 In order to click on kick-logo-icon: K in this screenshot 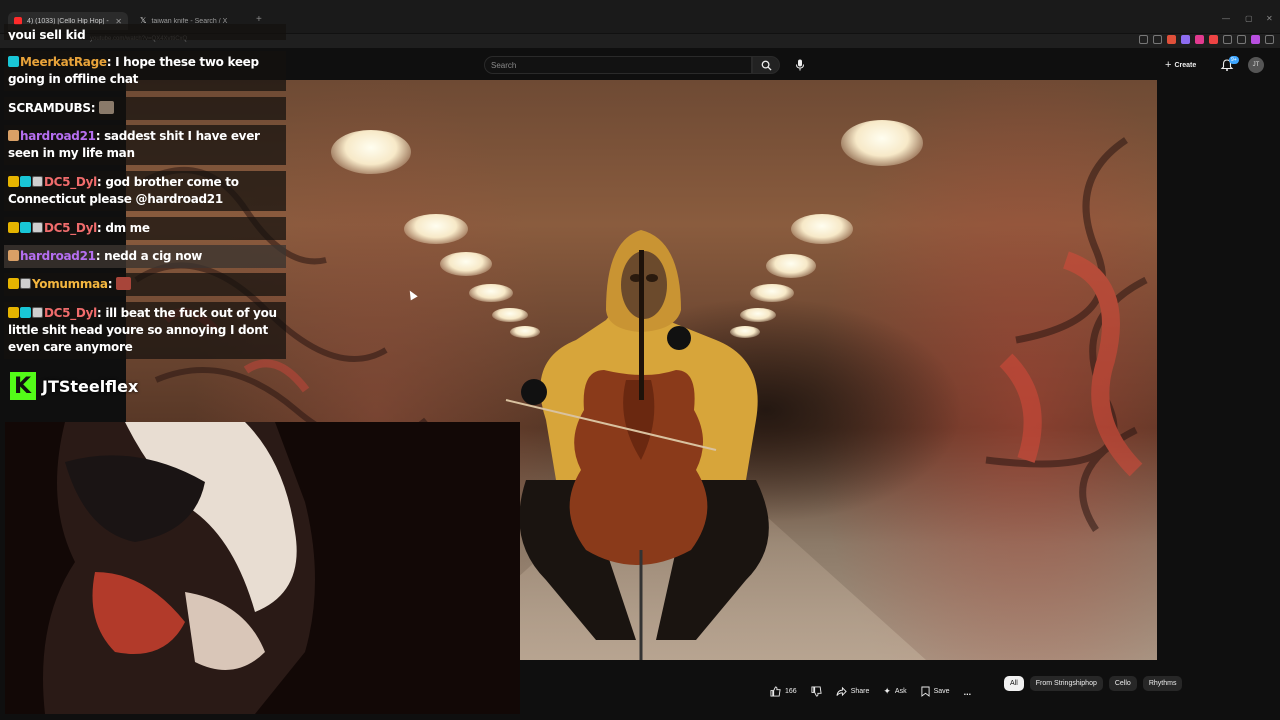, I will do `click(23, 386)`.